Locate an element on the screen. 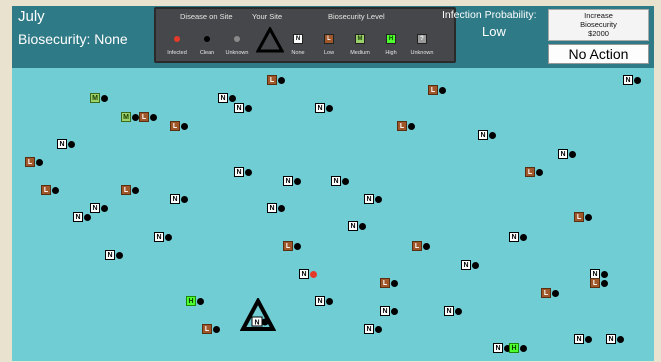 Image resolution: width=661 pixels, height=362 pixels. unknown-dot-icon is located at coordinates (237, 39).